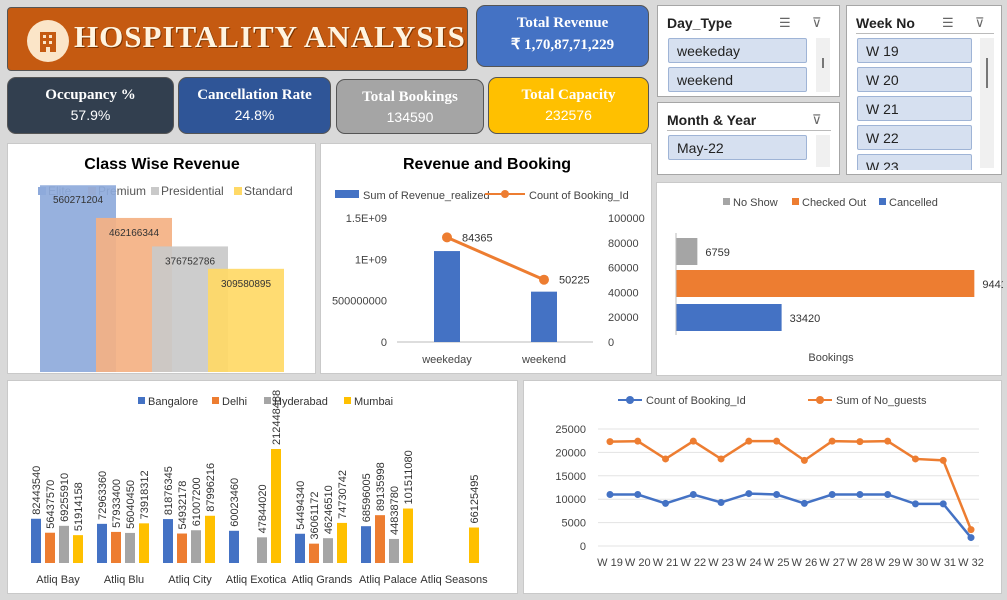  I want to click on x-tick-label: Atliq Bay, so click(58, 580).